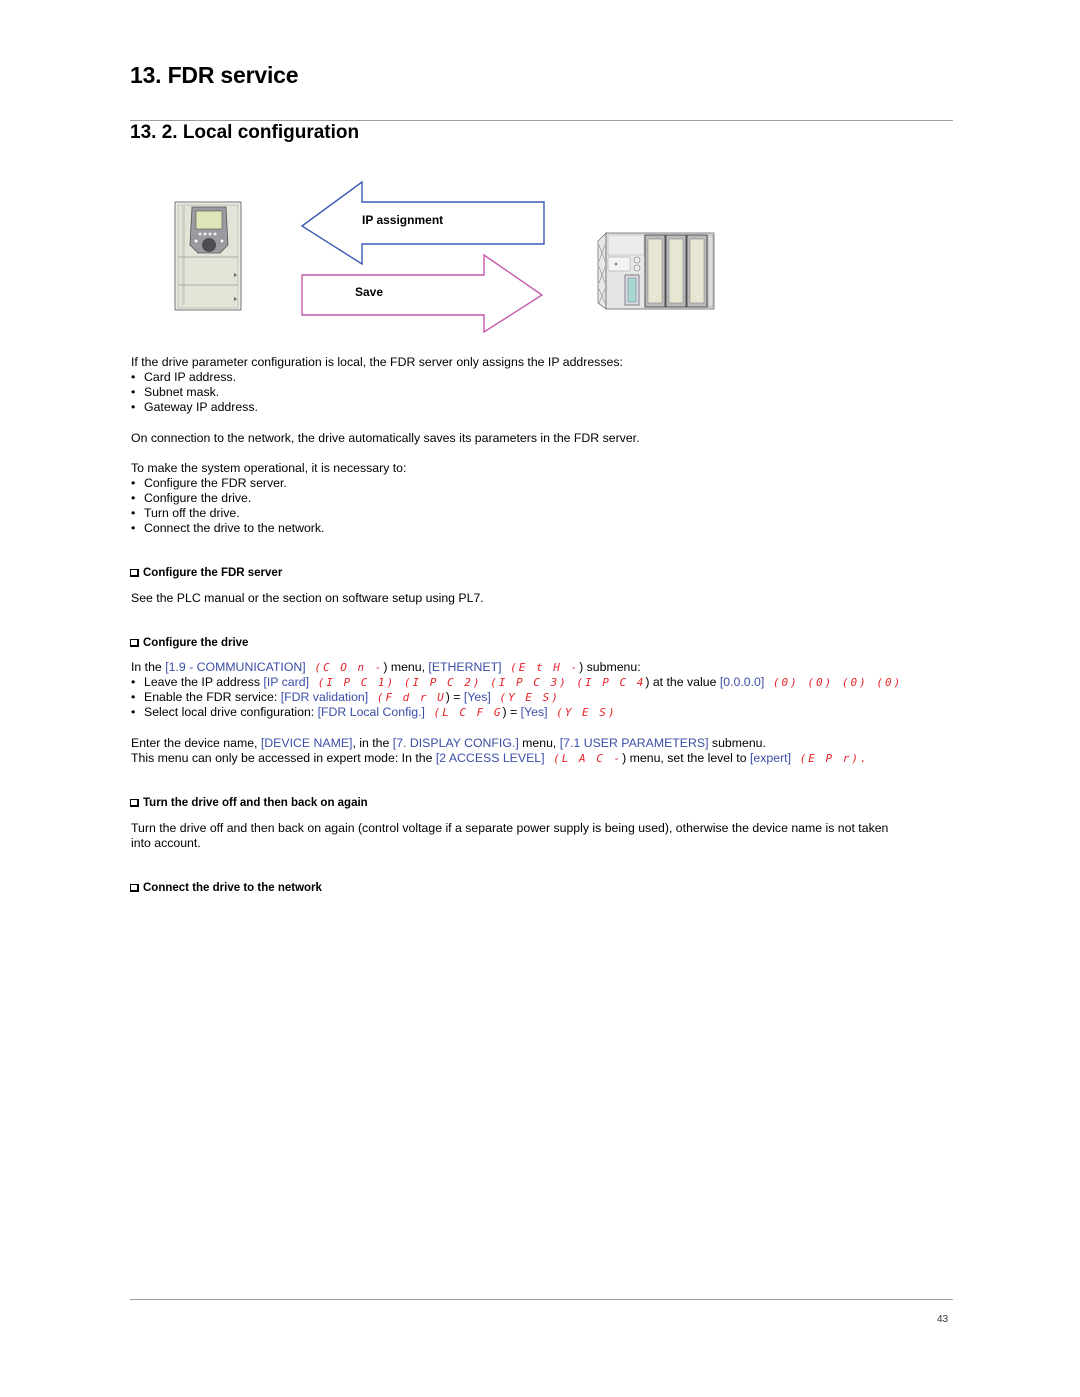 The height and width of the screenshot is (1397, 1080). I want to click on code-eth: E t H -, so click(549, 667).